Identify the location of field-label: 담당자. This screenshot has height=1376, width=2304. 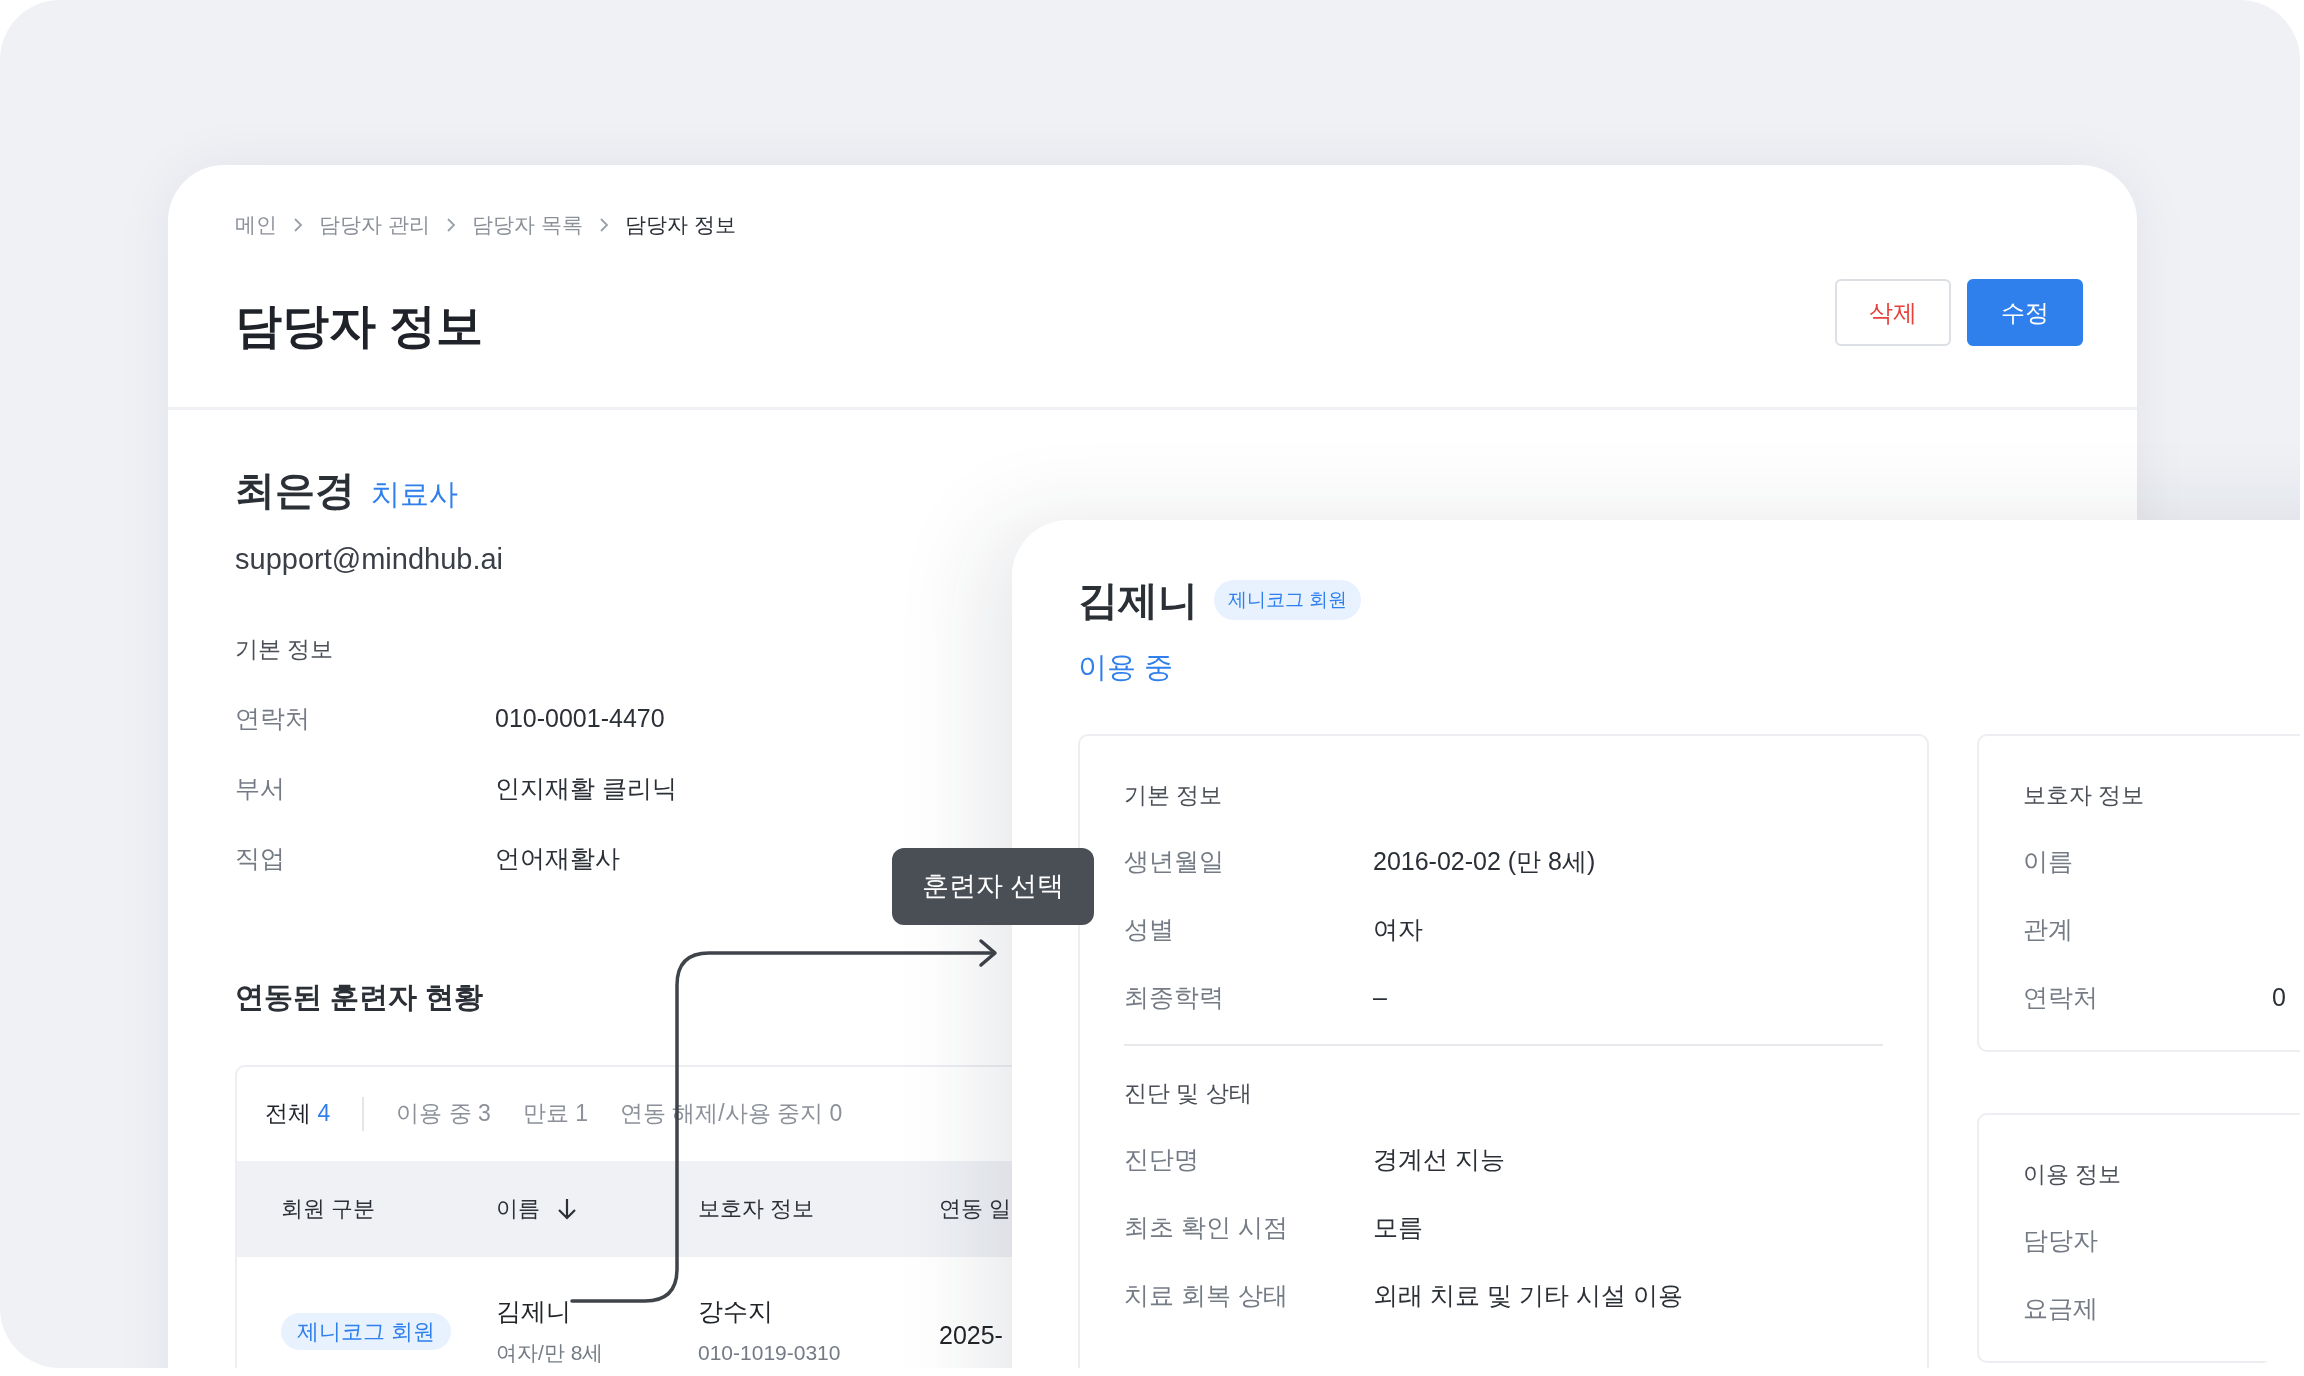
(2061, 1240).